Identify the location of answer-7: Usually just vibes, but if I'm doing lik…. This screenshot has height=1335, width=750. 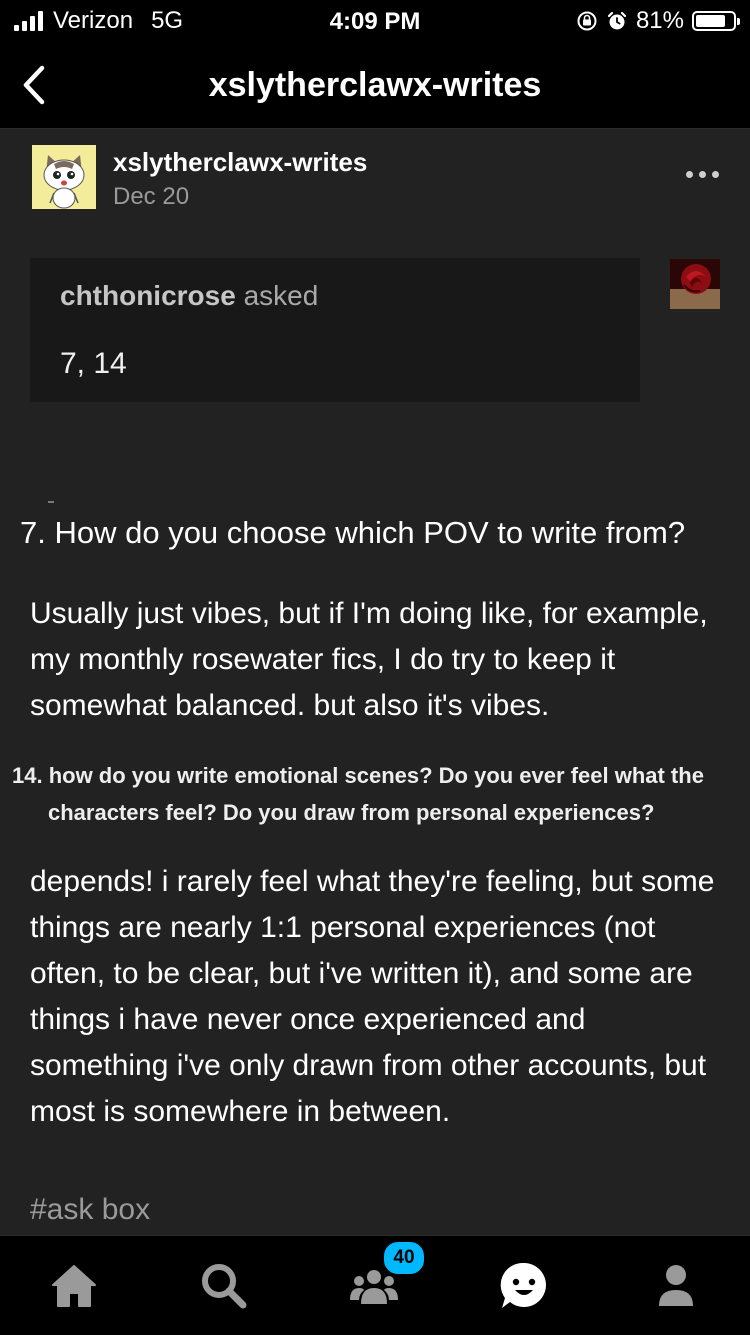
(369, 659).